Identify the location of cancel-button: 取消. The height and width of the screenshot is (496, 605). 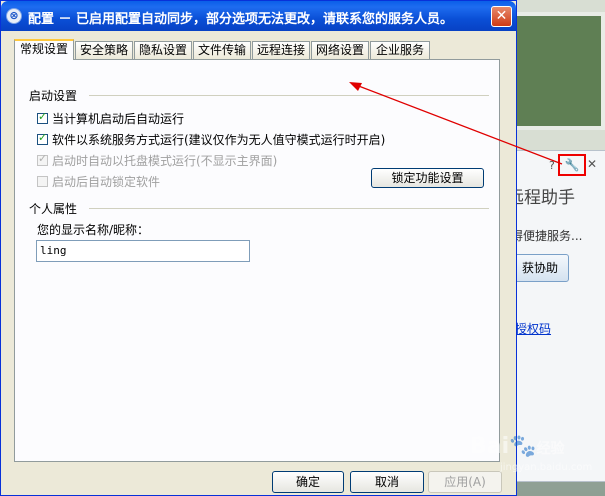
(387, 482).